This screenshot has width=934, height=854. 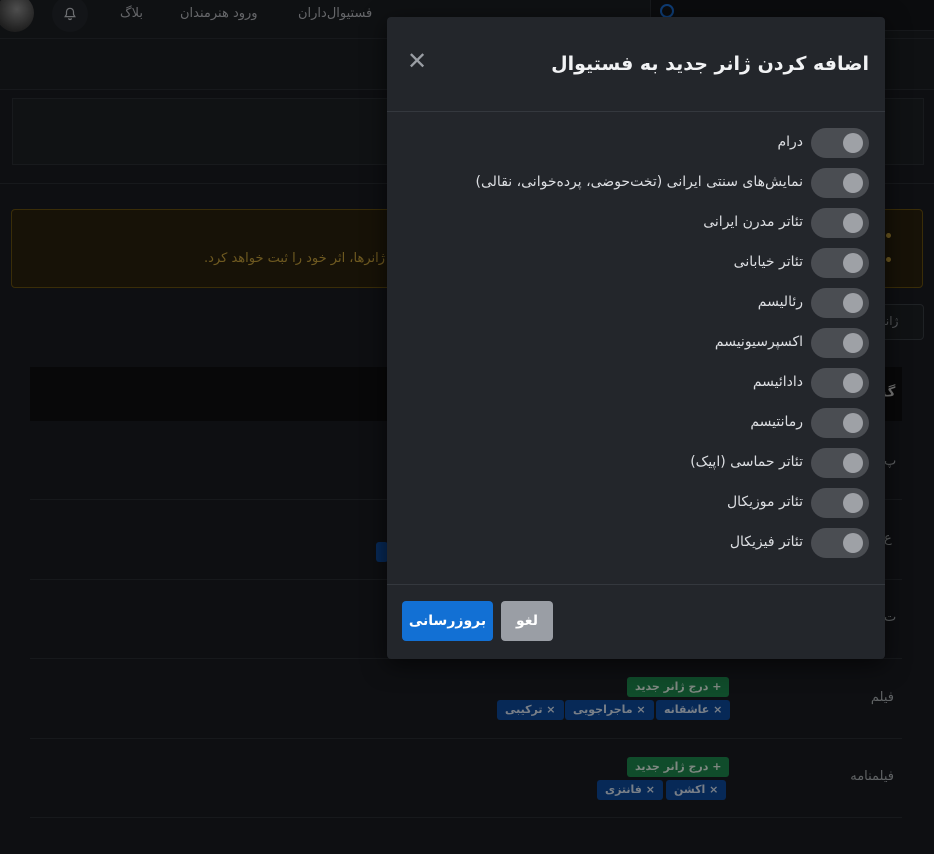 I want to click on genre-option-label: تئاتر فیزیکال, so click(x=766, y=542).